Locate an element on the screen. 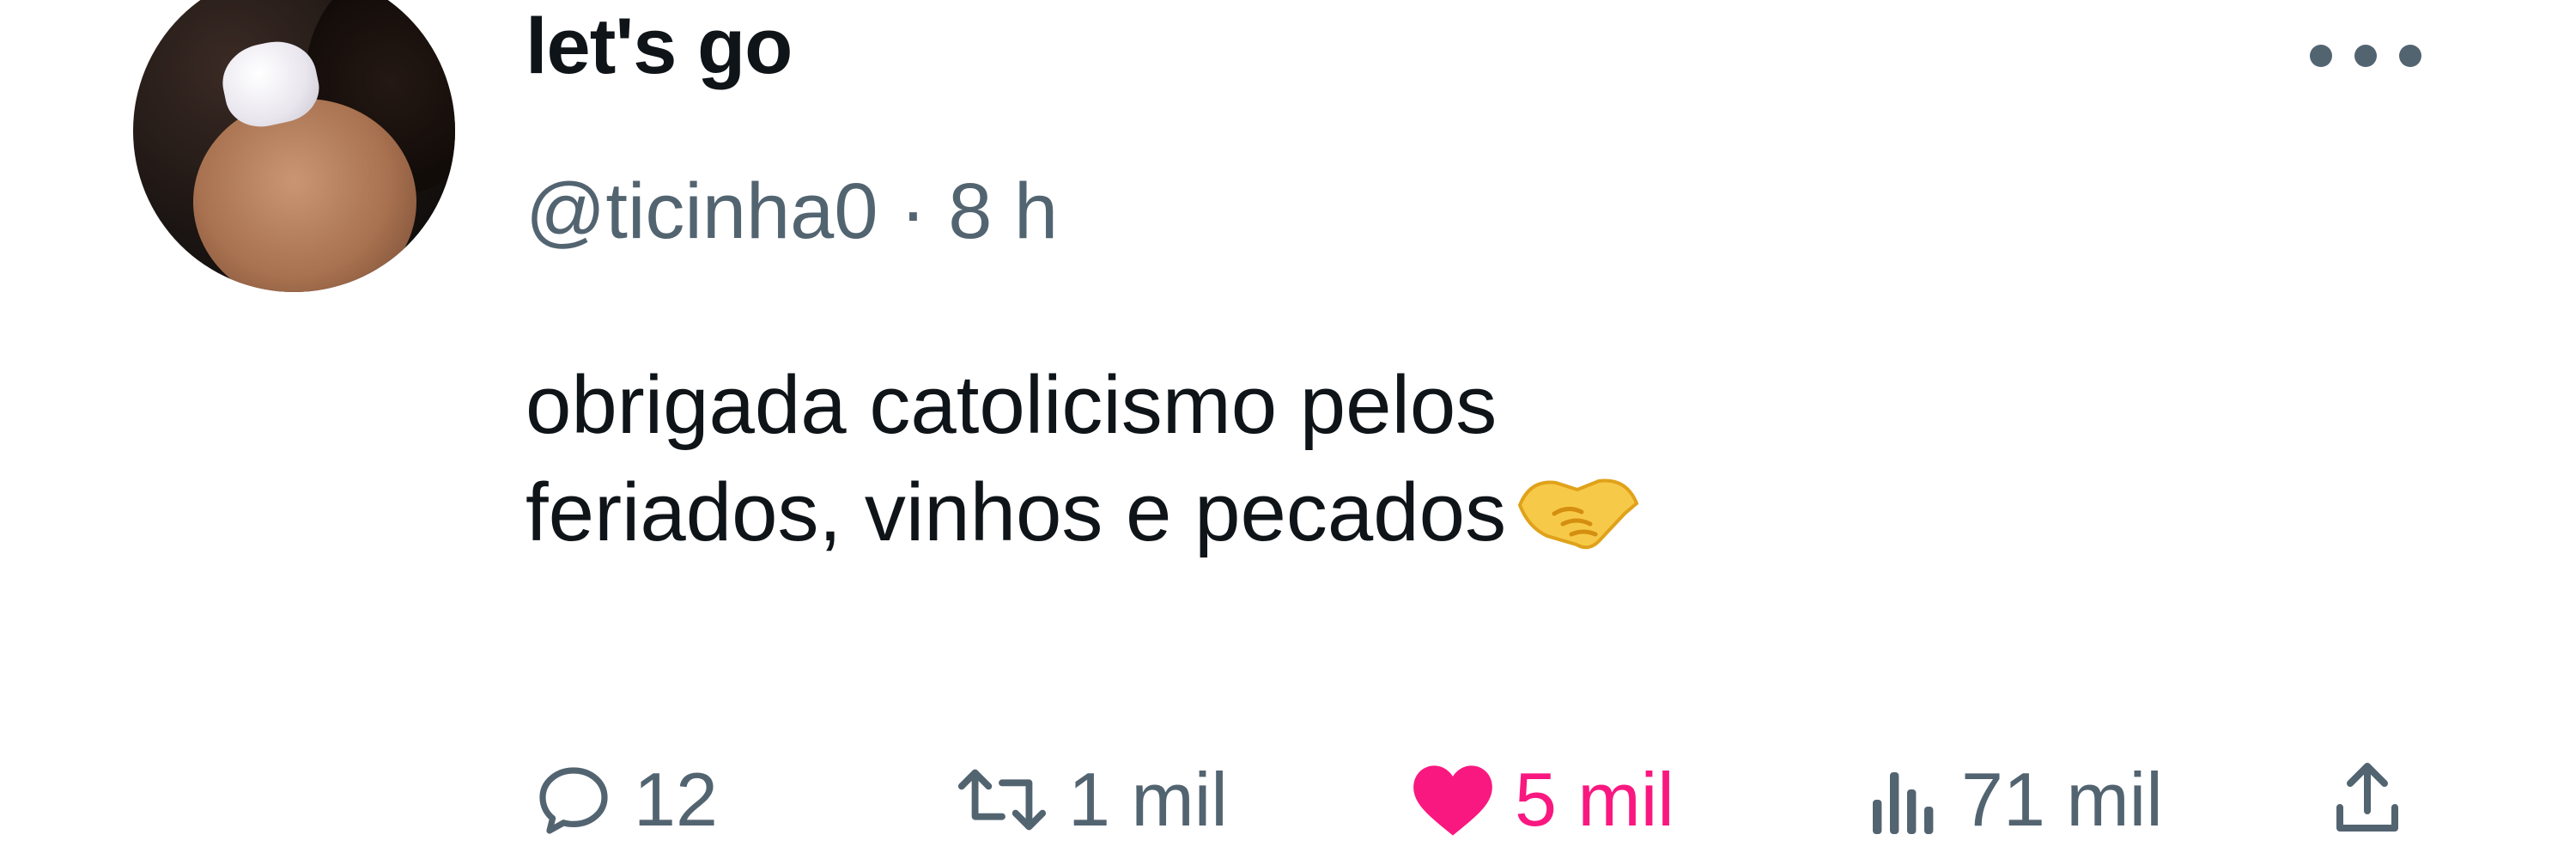 The width and height of the screenshot is (2576, 859). views-button: 71 mil is located at coordinates (2014, 800).